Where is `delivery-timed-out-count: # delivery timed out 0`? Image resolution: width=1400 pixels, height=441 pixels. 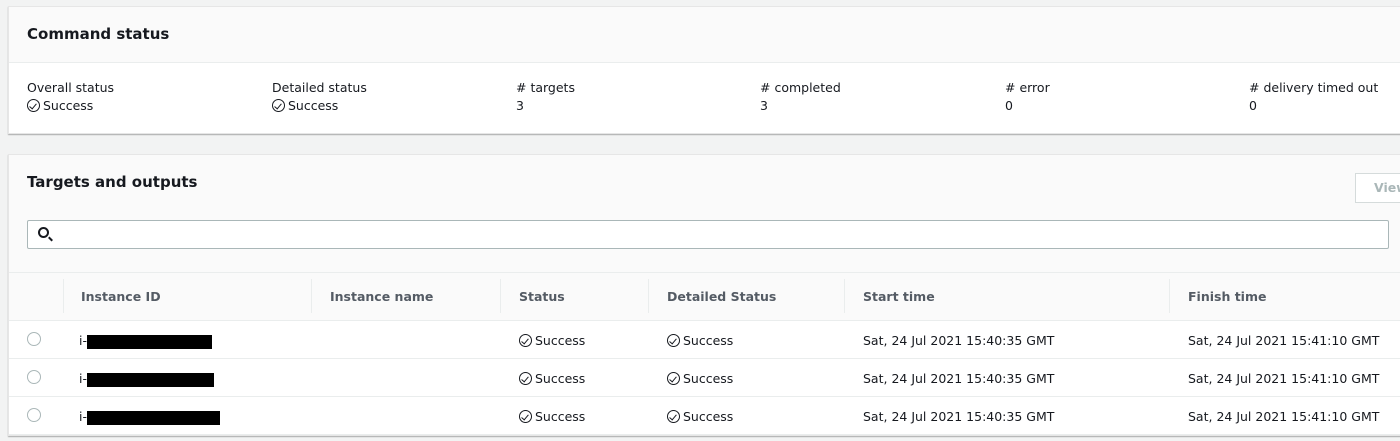 delivery-timed-out-count: # delivery timed out 0 is located at coordinates (1313, 96).